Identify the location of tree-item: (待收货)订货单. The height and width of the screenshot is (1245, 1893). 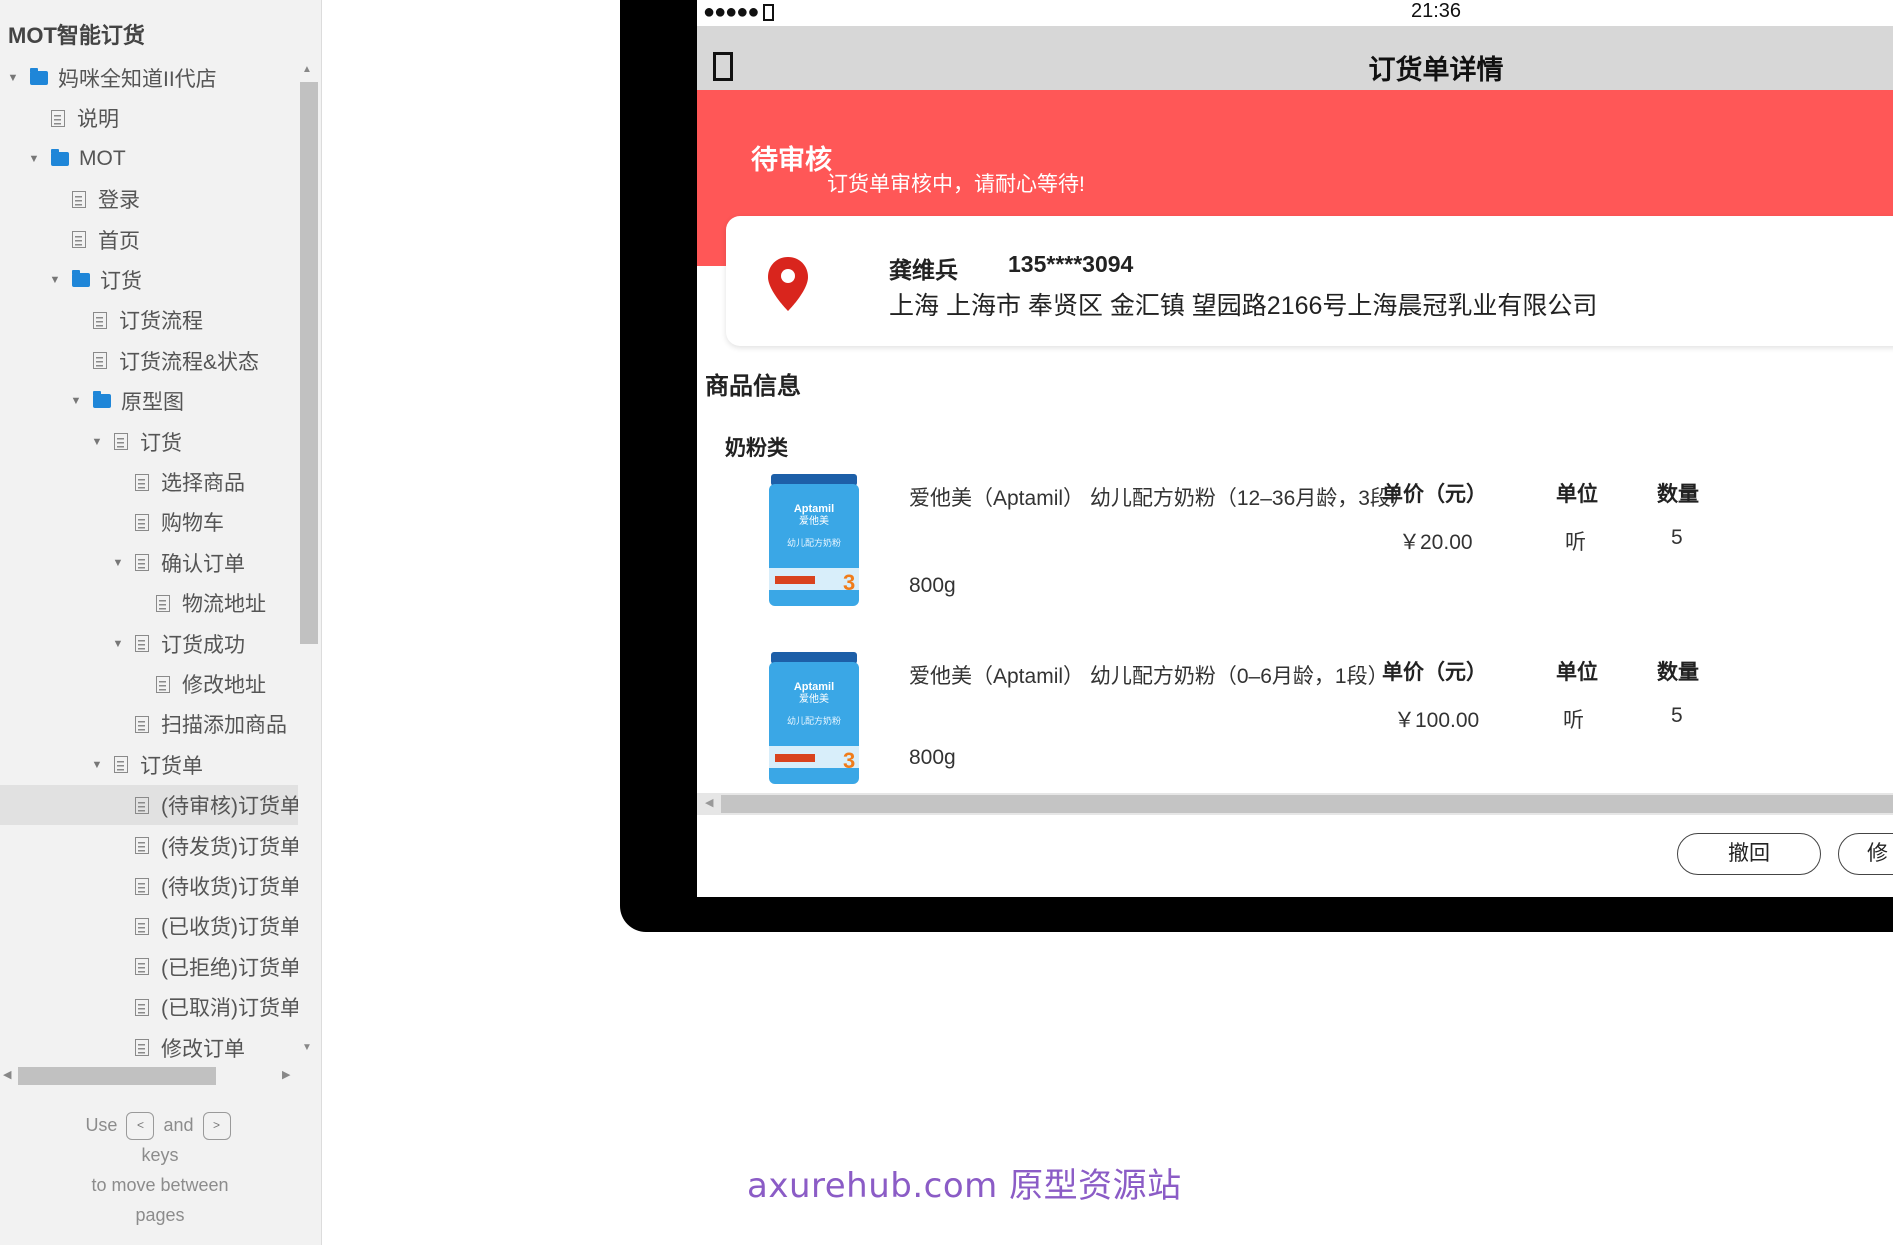
(149, 886).